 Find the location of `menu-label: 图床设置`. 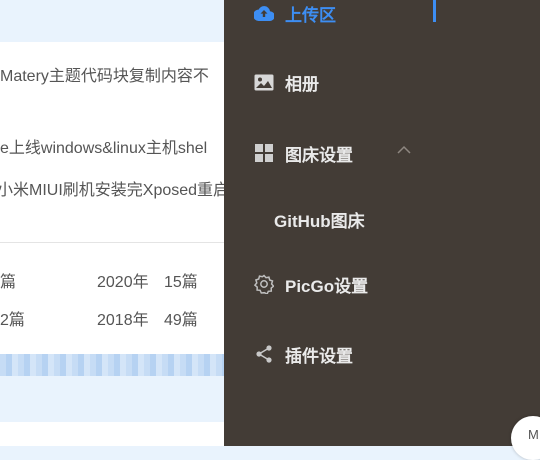

menu-label: 图床设置 is located at coordinates (319, 155).